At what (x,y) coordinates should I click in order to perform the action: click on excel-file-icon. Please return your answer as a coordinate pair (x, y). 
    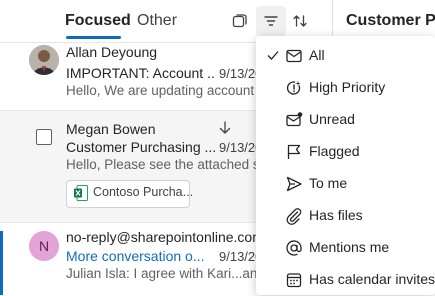
    Looking at the image, I should click on (81, 193).